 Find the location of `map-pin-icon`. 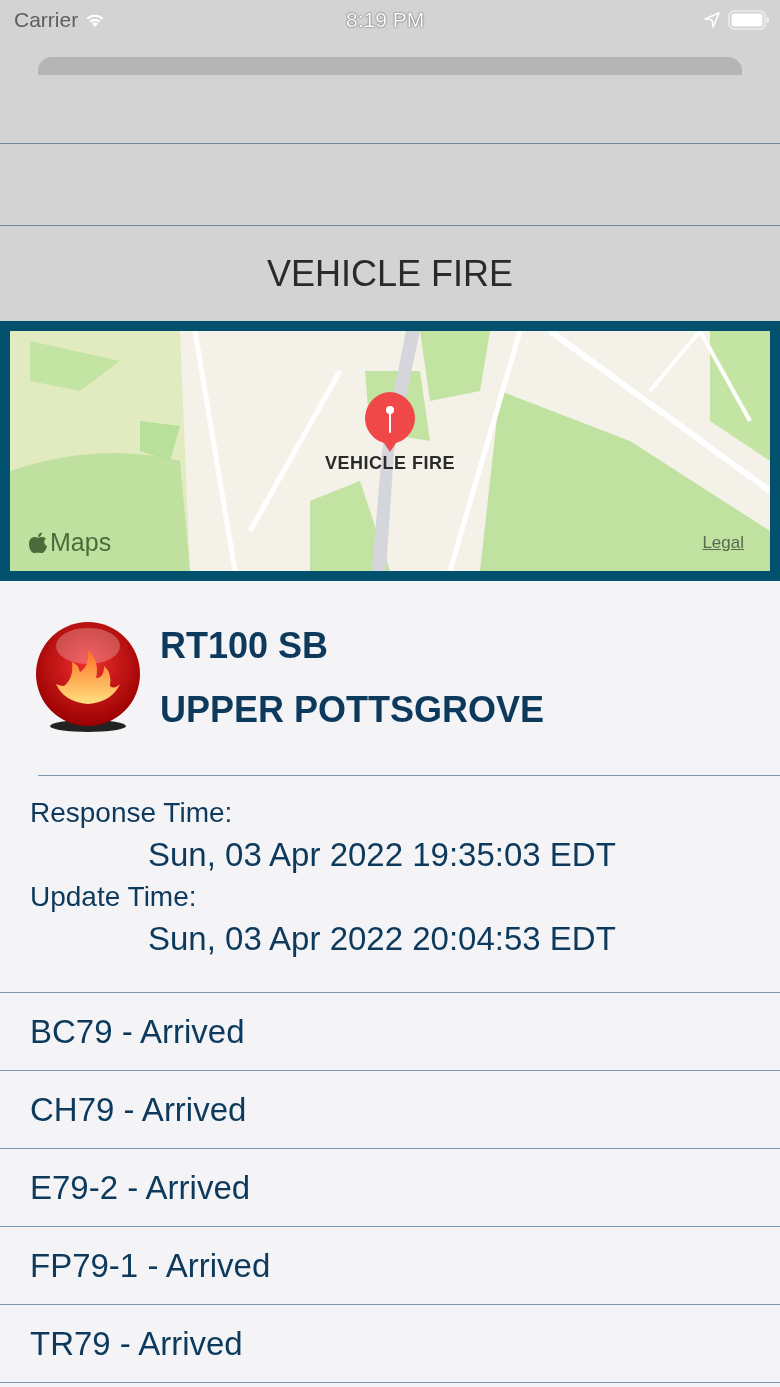

map-pin-icon is located at coordinates (390, 422).